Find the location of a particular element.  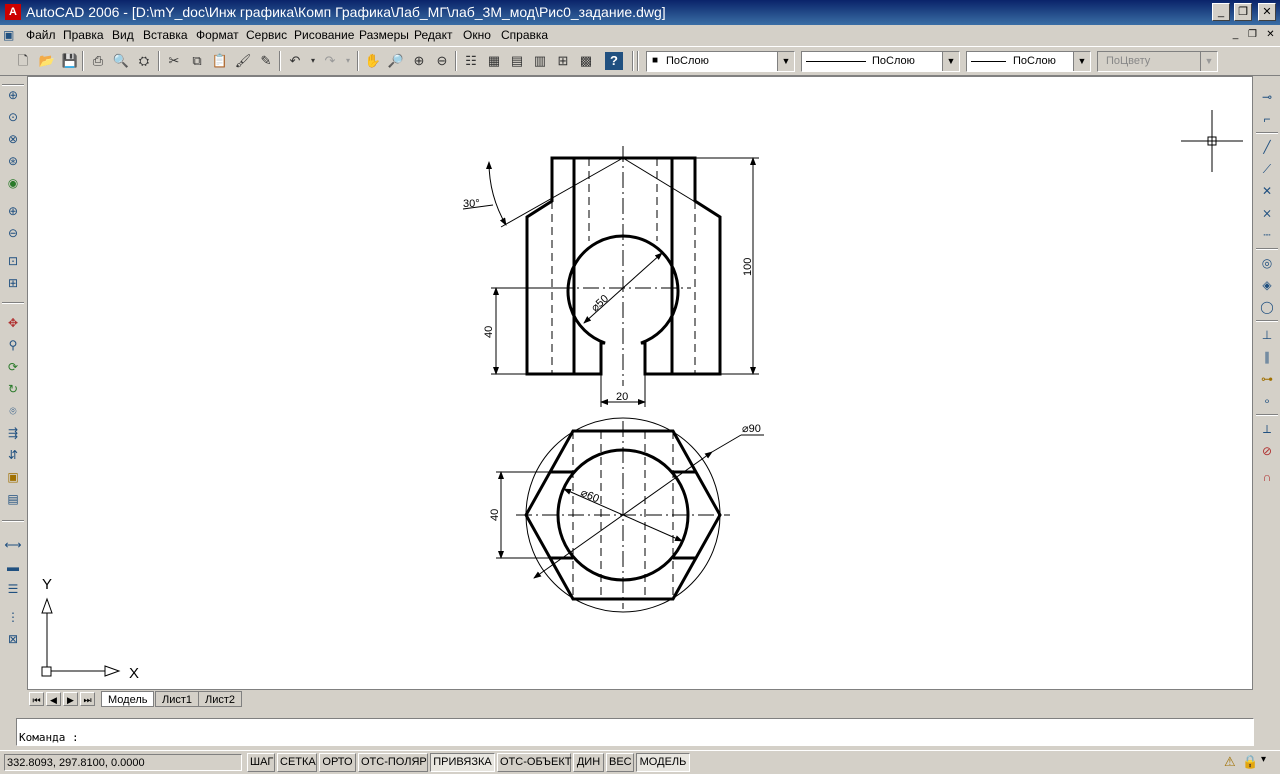

menu-file: Файл is located at coordinates (41, 35).